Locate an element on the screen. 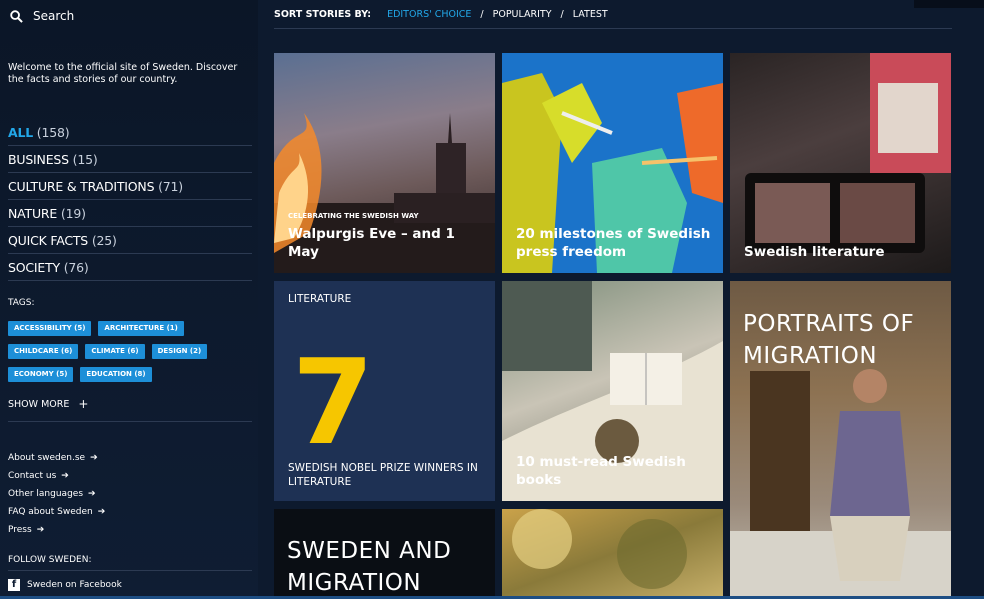 The image size is (984, 599). sort-popularity: POPULARITY is located at coordinates (522, 14).